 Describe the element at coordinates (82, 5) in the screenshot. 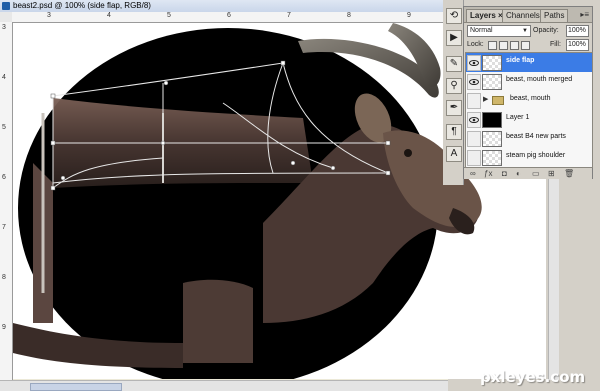

I see `document-title: beast2.psd @ 100% (side flap, RGB/8)` at that location.